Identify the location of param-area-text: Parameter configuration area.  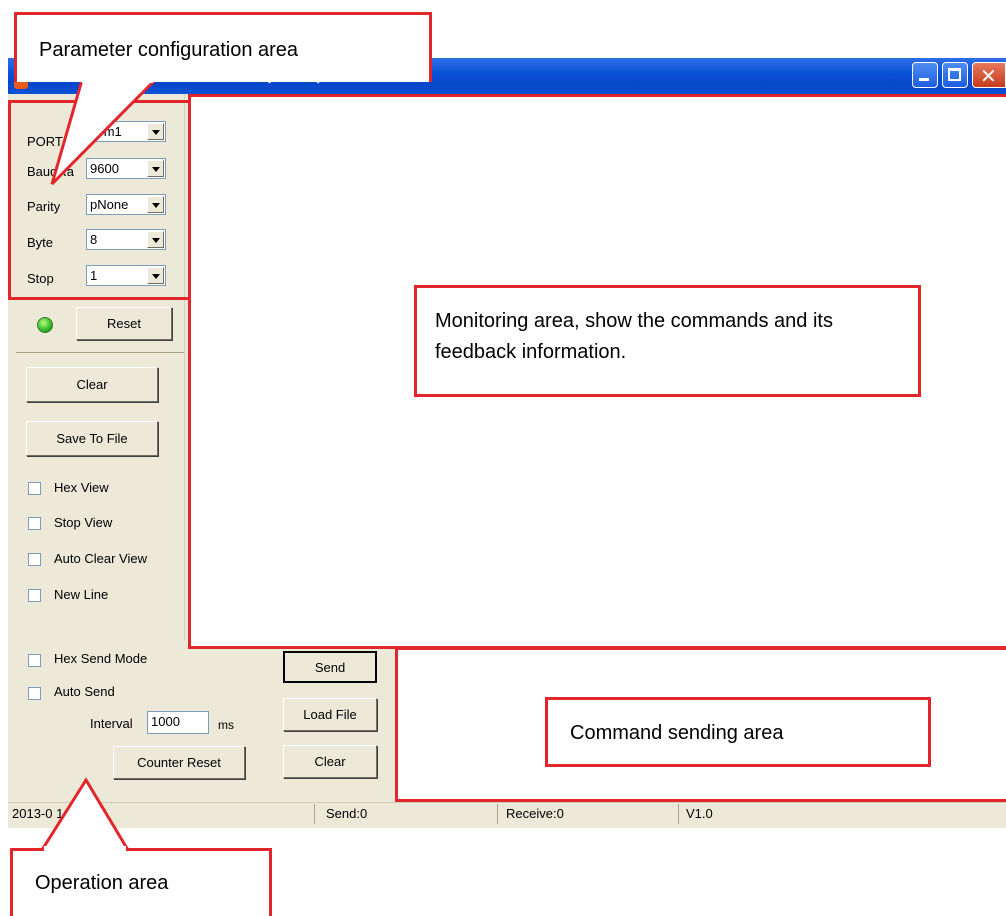
(169, 50).